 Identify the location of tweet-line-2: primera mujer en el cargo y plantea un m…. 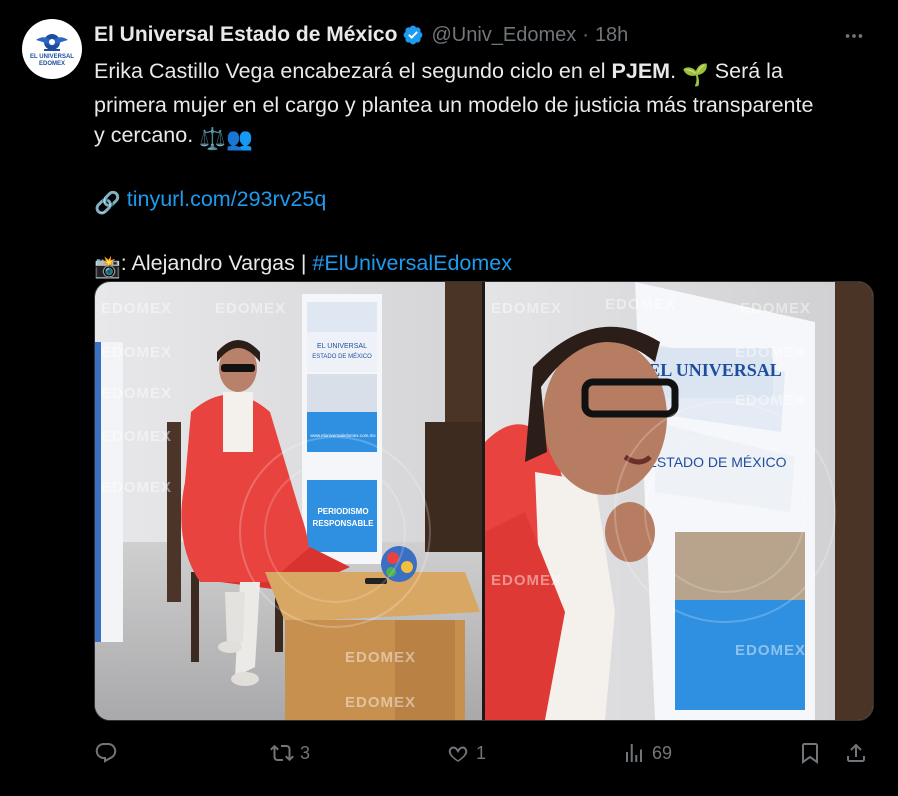
(454, 105).